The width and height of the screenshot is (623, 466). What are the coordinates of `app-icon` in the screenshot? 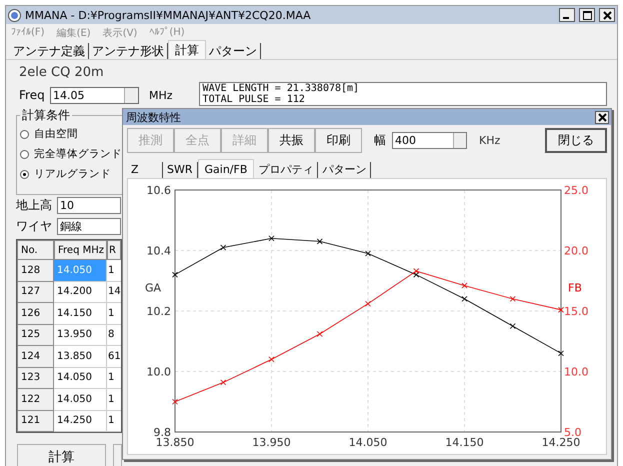 It's located at (14, 15).